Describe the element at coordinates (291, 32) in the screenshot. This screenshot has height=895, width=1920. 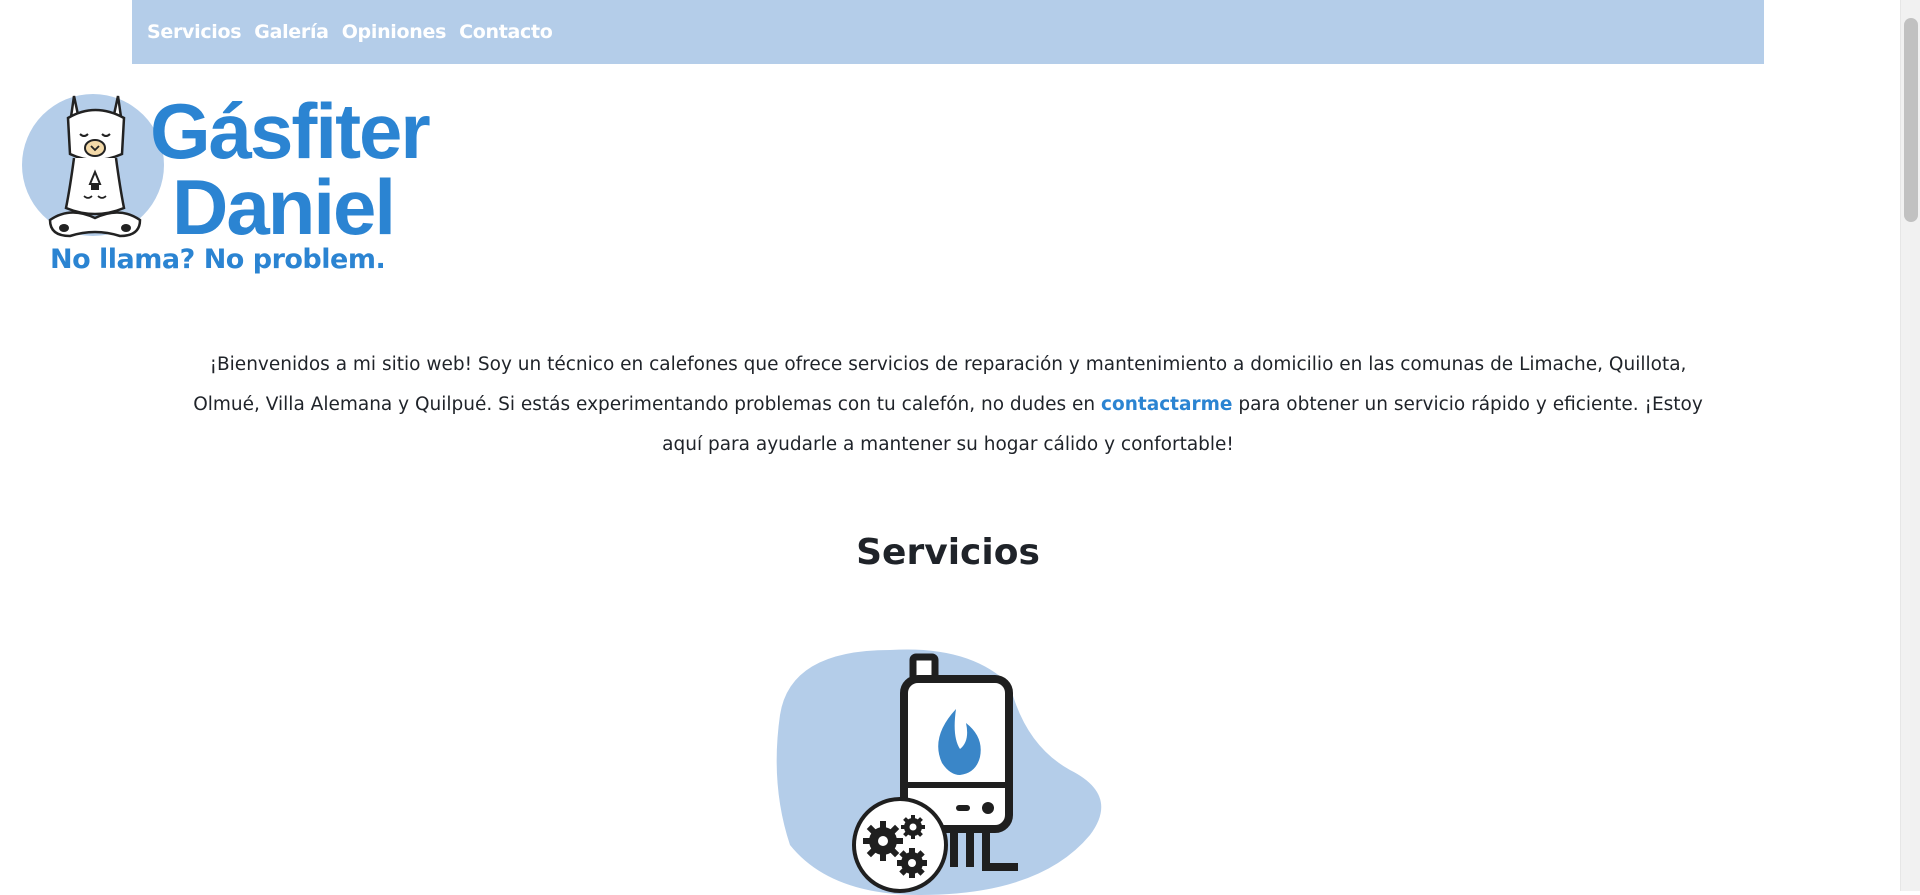
I see `nav-link-galeria: Galería` at that location.